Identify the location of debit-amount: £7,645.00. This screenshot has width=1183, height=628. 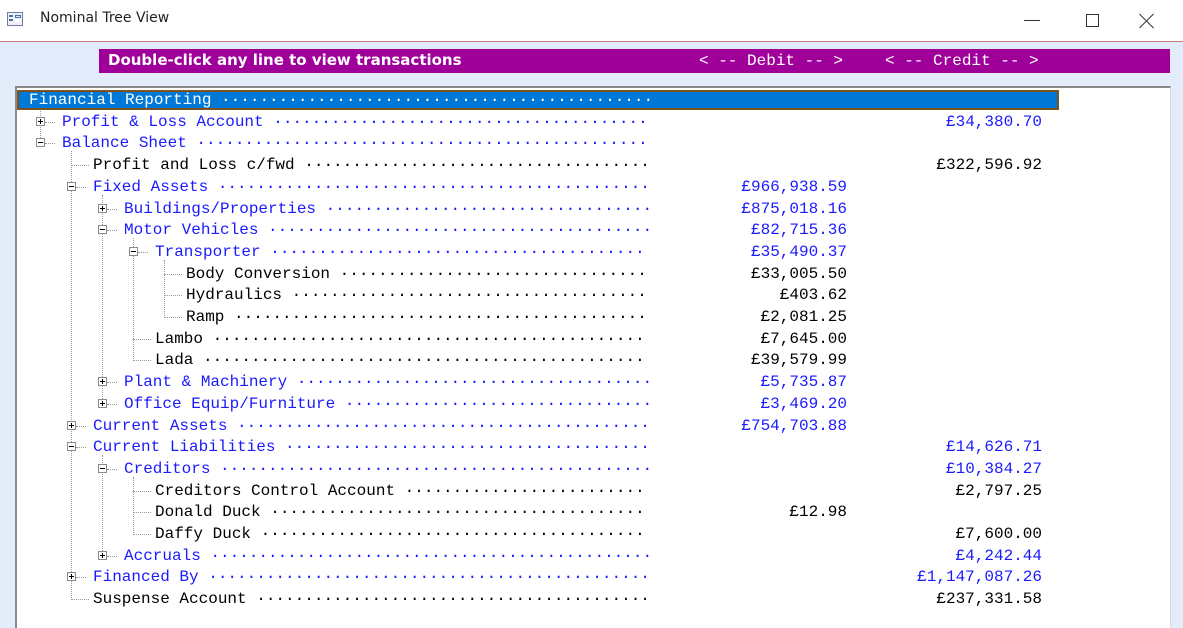
(803, 338).